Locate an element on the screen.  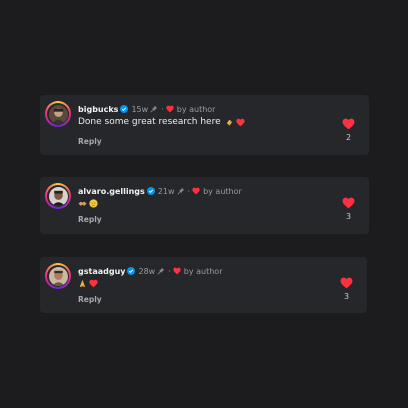
clapping-hands-icon is located at coordinates (229, 122).